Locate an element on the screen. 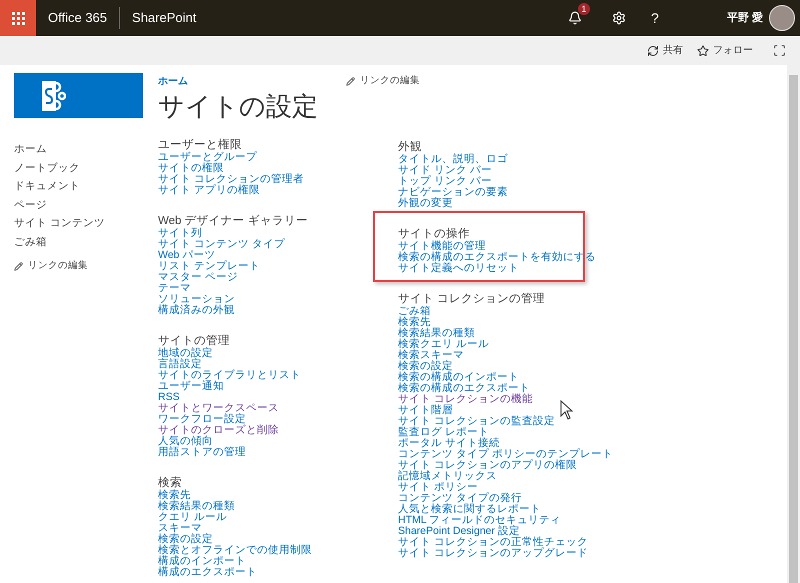 Image resolution: width=800 pixels, height=583 pixels. help-button: ? is located at coordinates (654, 18).